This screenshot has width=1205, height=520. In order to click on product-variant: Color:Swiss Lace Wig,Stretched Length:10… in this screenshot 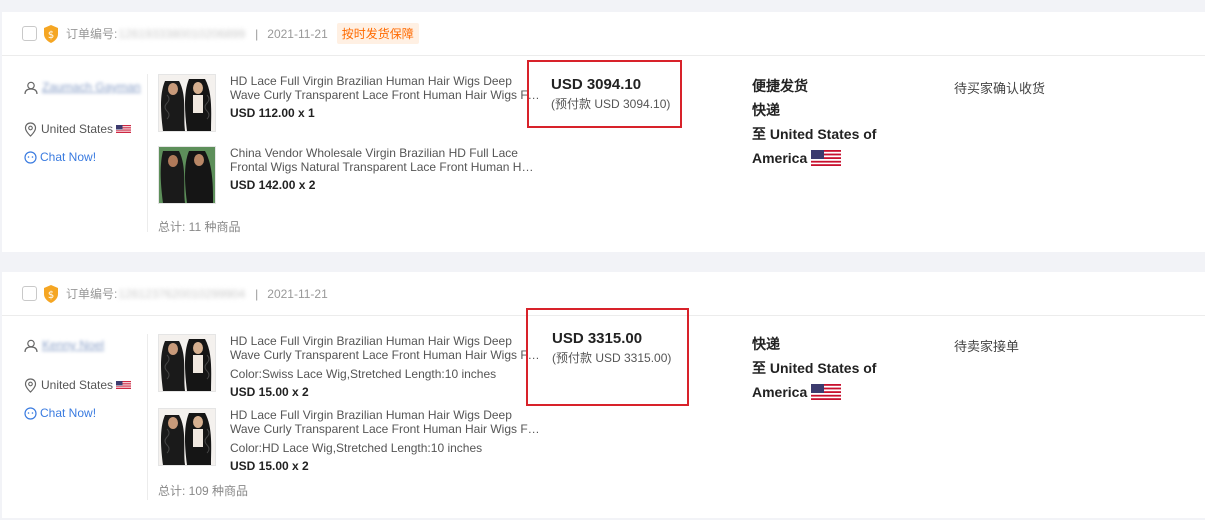, I will do `click(363, 374)`.